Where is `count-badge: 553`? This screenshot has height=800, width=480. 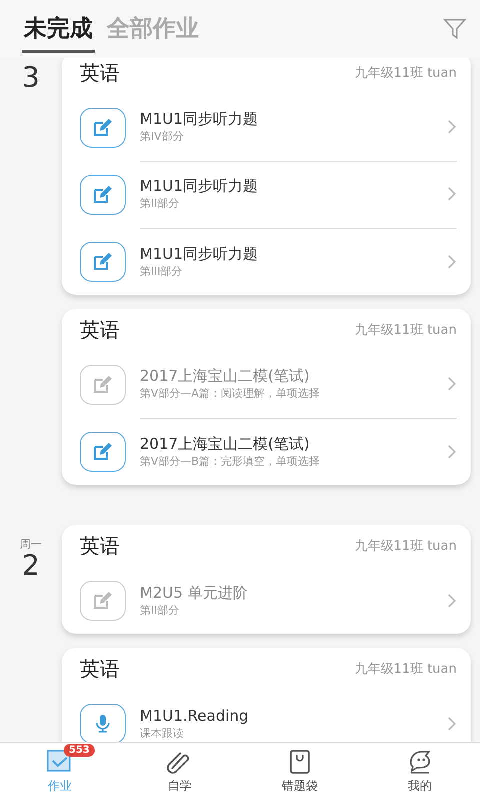 count-badge: 553 is located at coordinates (79, 750).